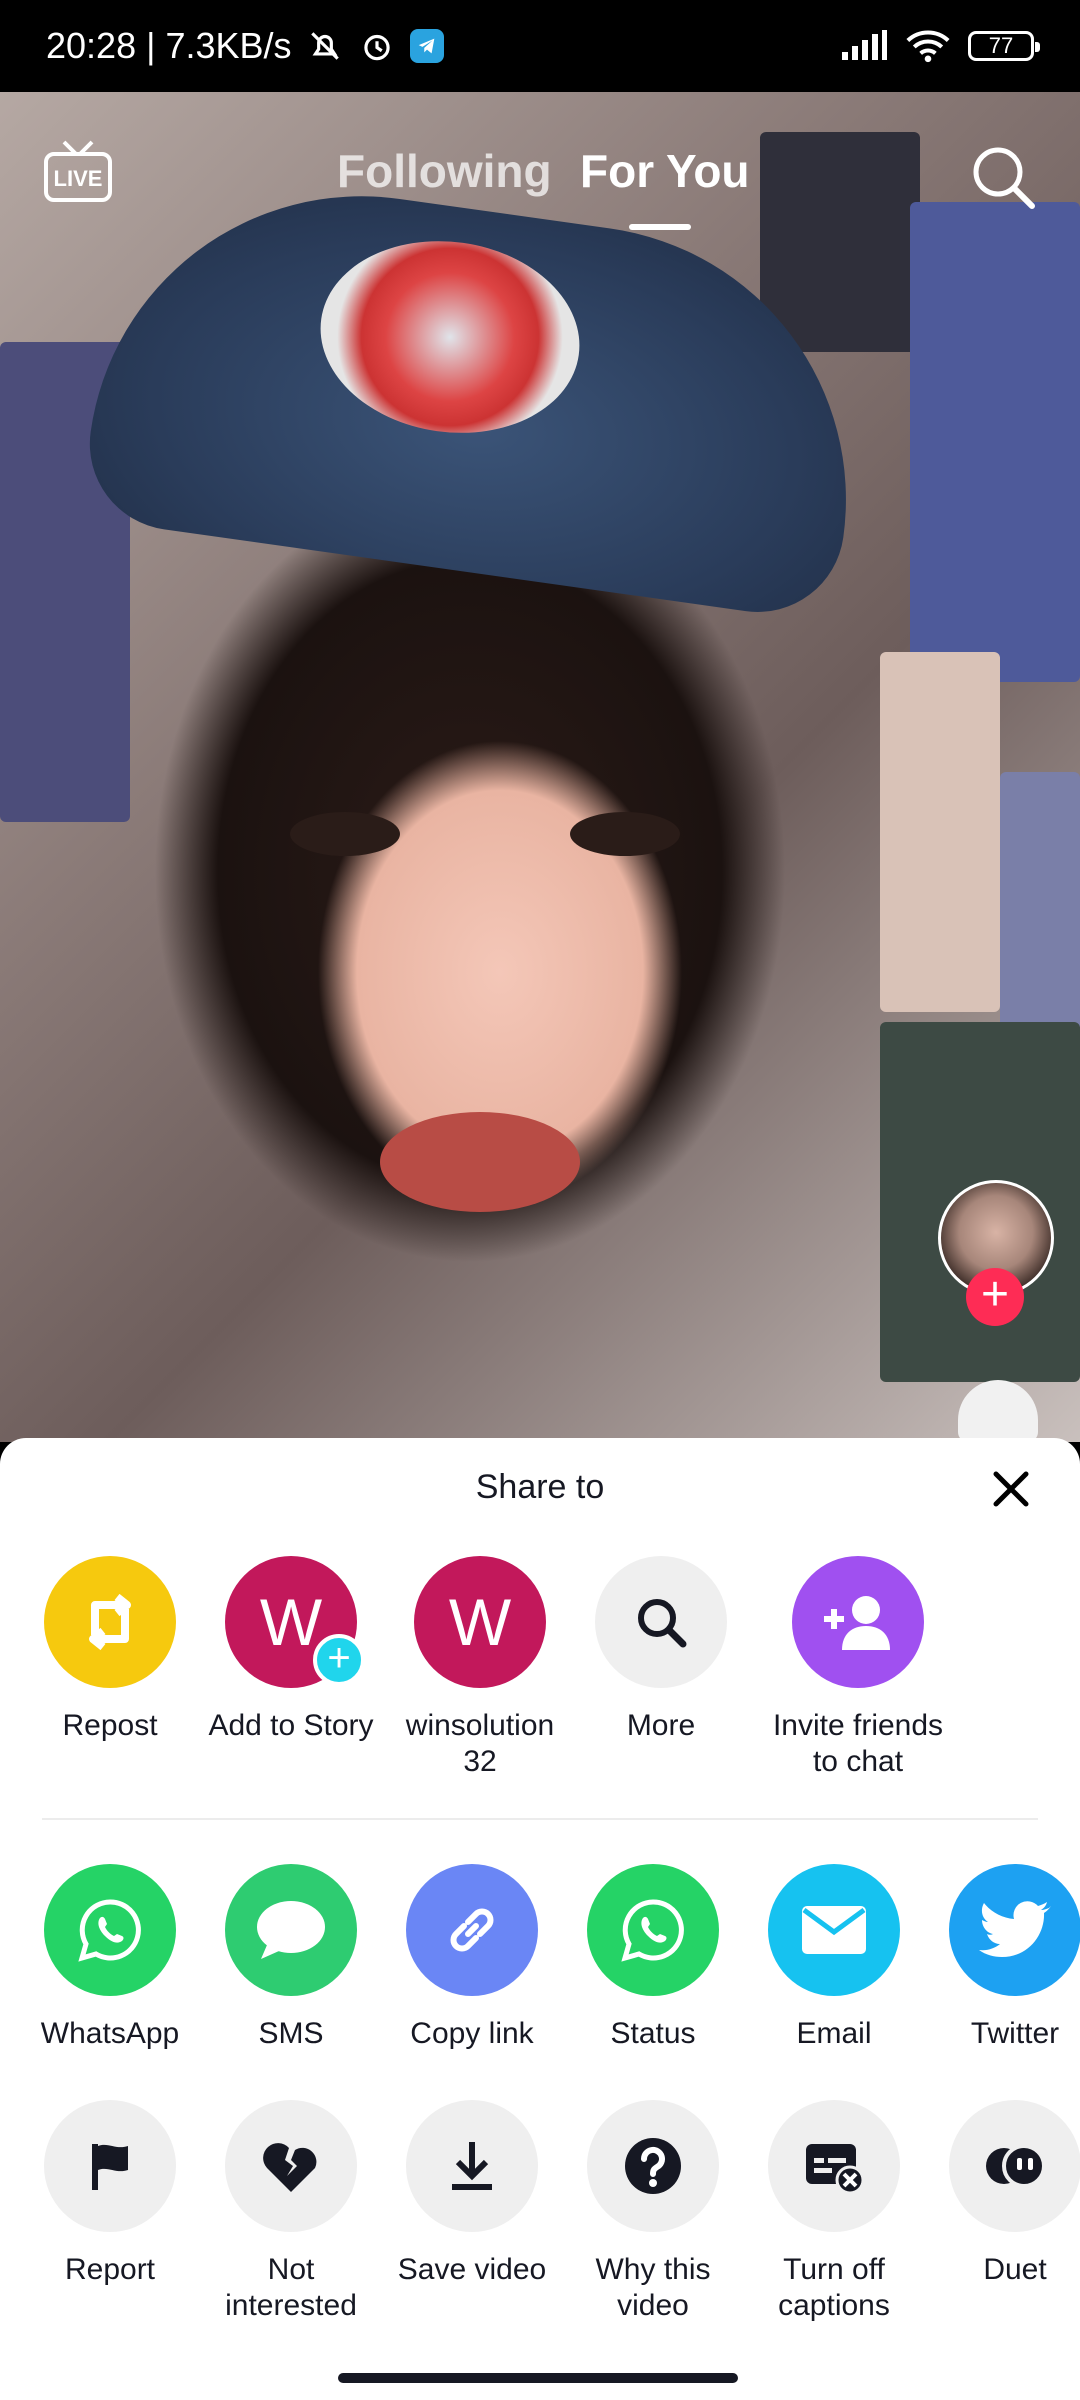 The width and height of the screenshot is (1080, 2400). I want to click on more-circle, so click(661, 1622).